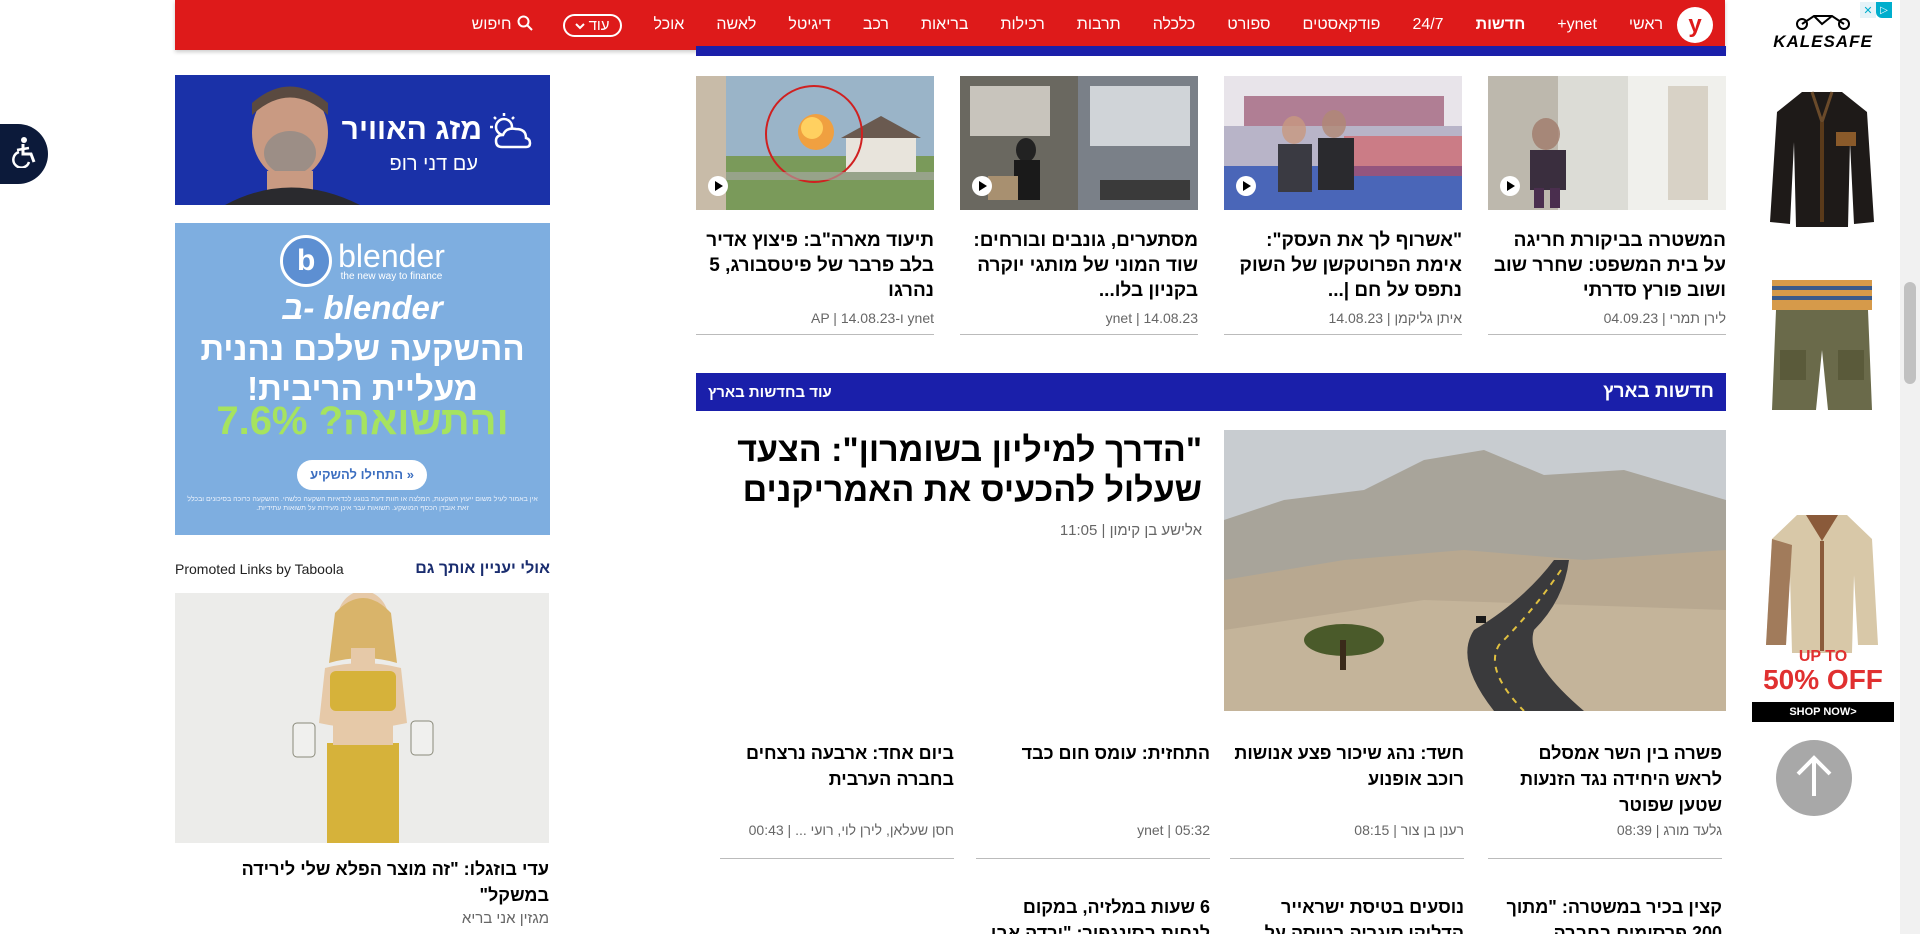 The width and height of the screenshot is (1920, 934). Describe the element at coordinates (1093, 805) in the screenshot. I see `news-story: התחזית: עומס חום כבד ynet | 05:32` at that location.